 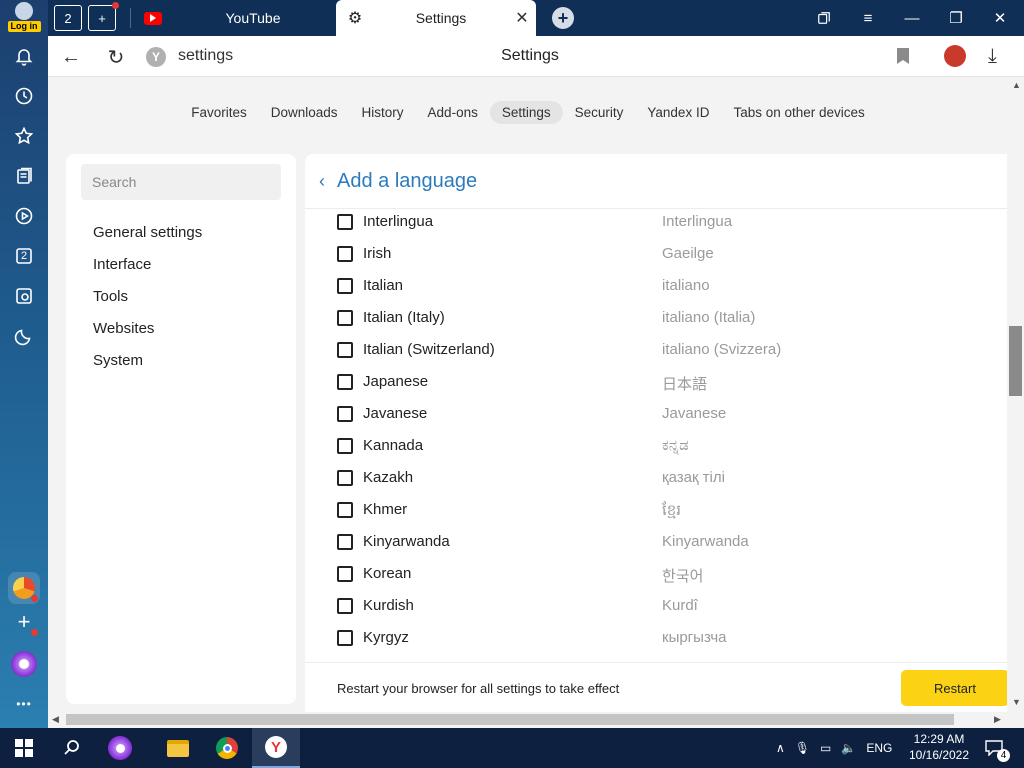 I want to click on notification-center-icon: 4, so click(x=994, y=748).